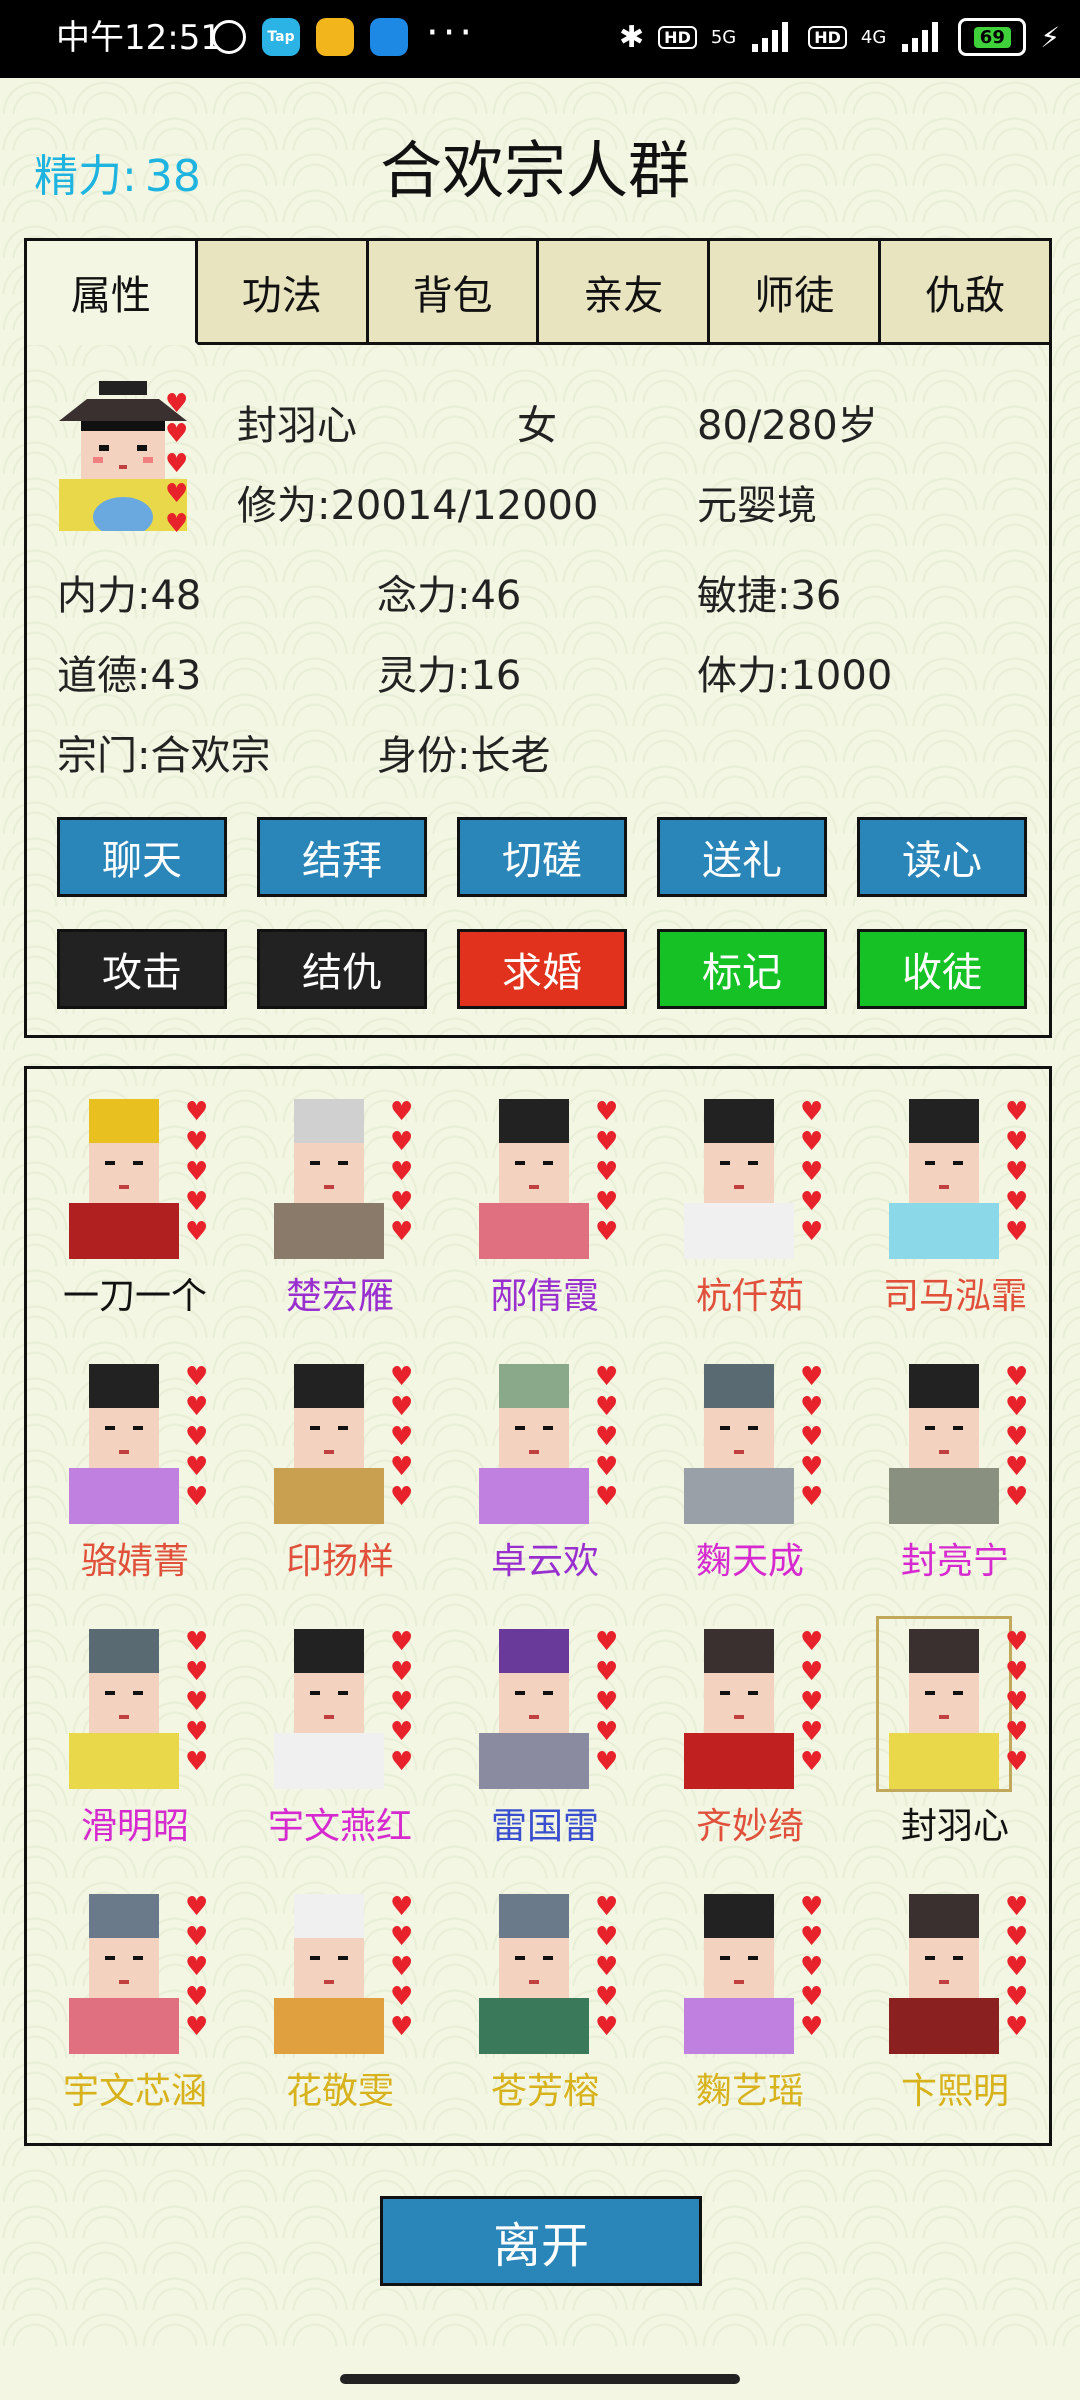  Describe the element at coordinates (540, 2379) in the screenshot. I see `home-indicator` at that location.